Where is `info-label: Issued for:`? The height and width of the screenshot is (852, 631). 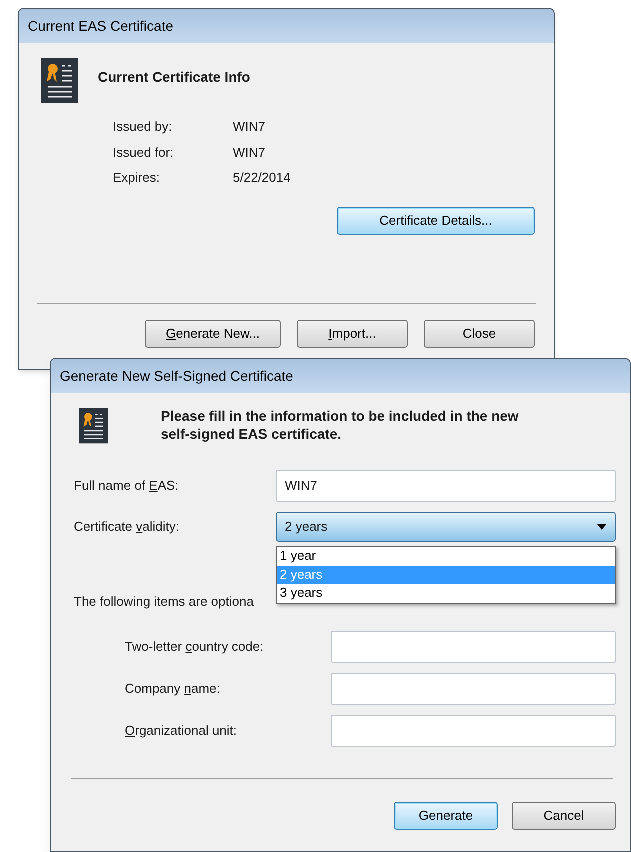 info-label: Issued for: is located at coordinates (144, 153).